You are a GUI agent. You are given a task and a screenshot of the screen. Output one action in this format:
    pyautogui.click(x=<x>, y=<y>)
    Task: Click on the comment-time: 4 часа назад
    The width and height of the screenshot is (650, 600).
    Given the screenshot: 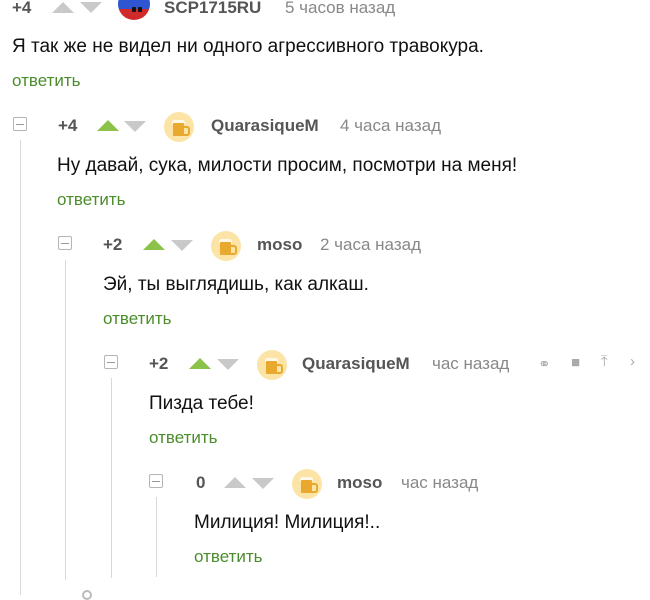 What is the action you would take?
    pyautogui.click(x=390, y=126)
    